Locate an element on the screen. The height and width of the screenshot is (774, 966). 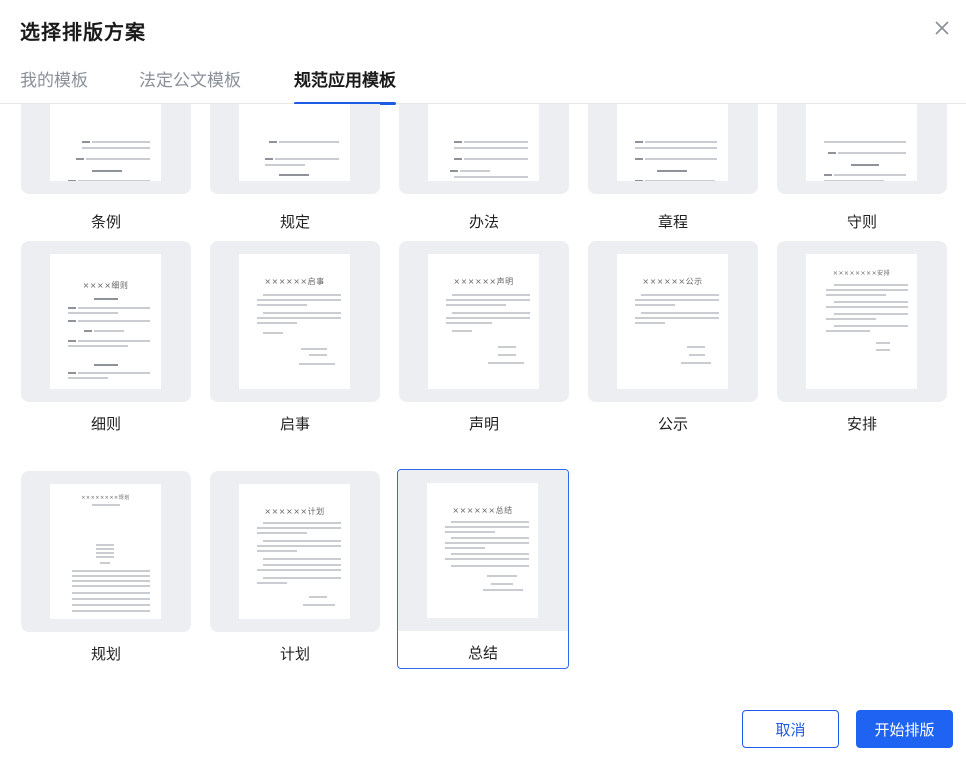
template-thumbnail: ××××细则 is located at coordinates (106, 321).